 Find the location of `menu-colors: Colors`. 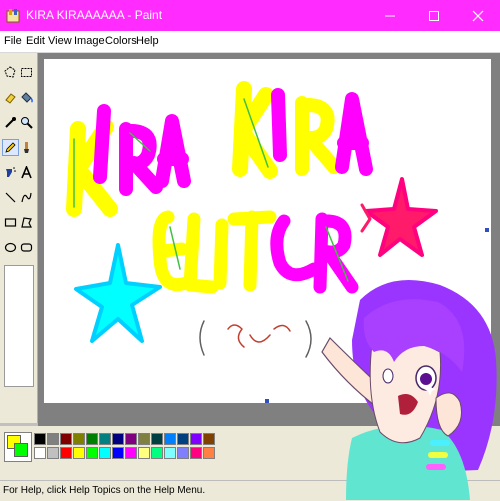

menu-colors: Colors is located at coordinates (121, 41).